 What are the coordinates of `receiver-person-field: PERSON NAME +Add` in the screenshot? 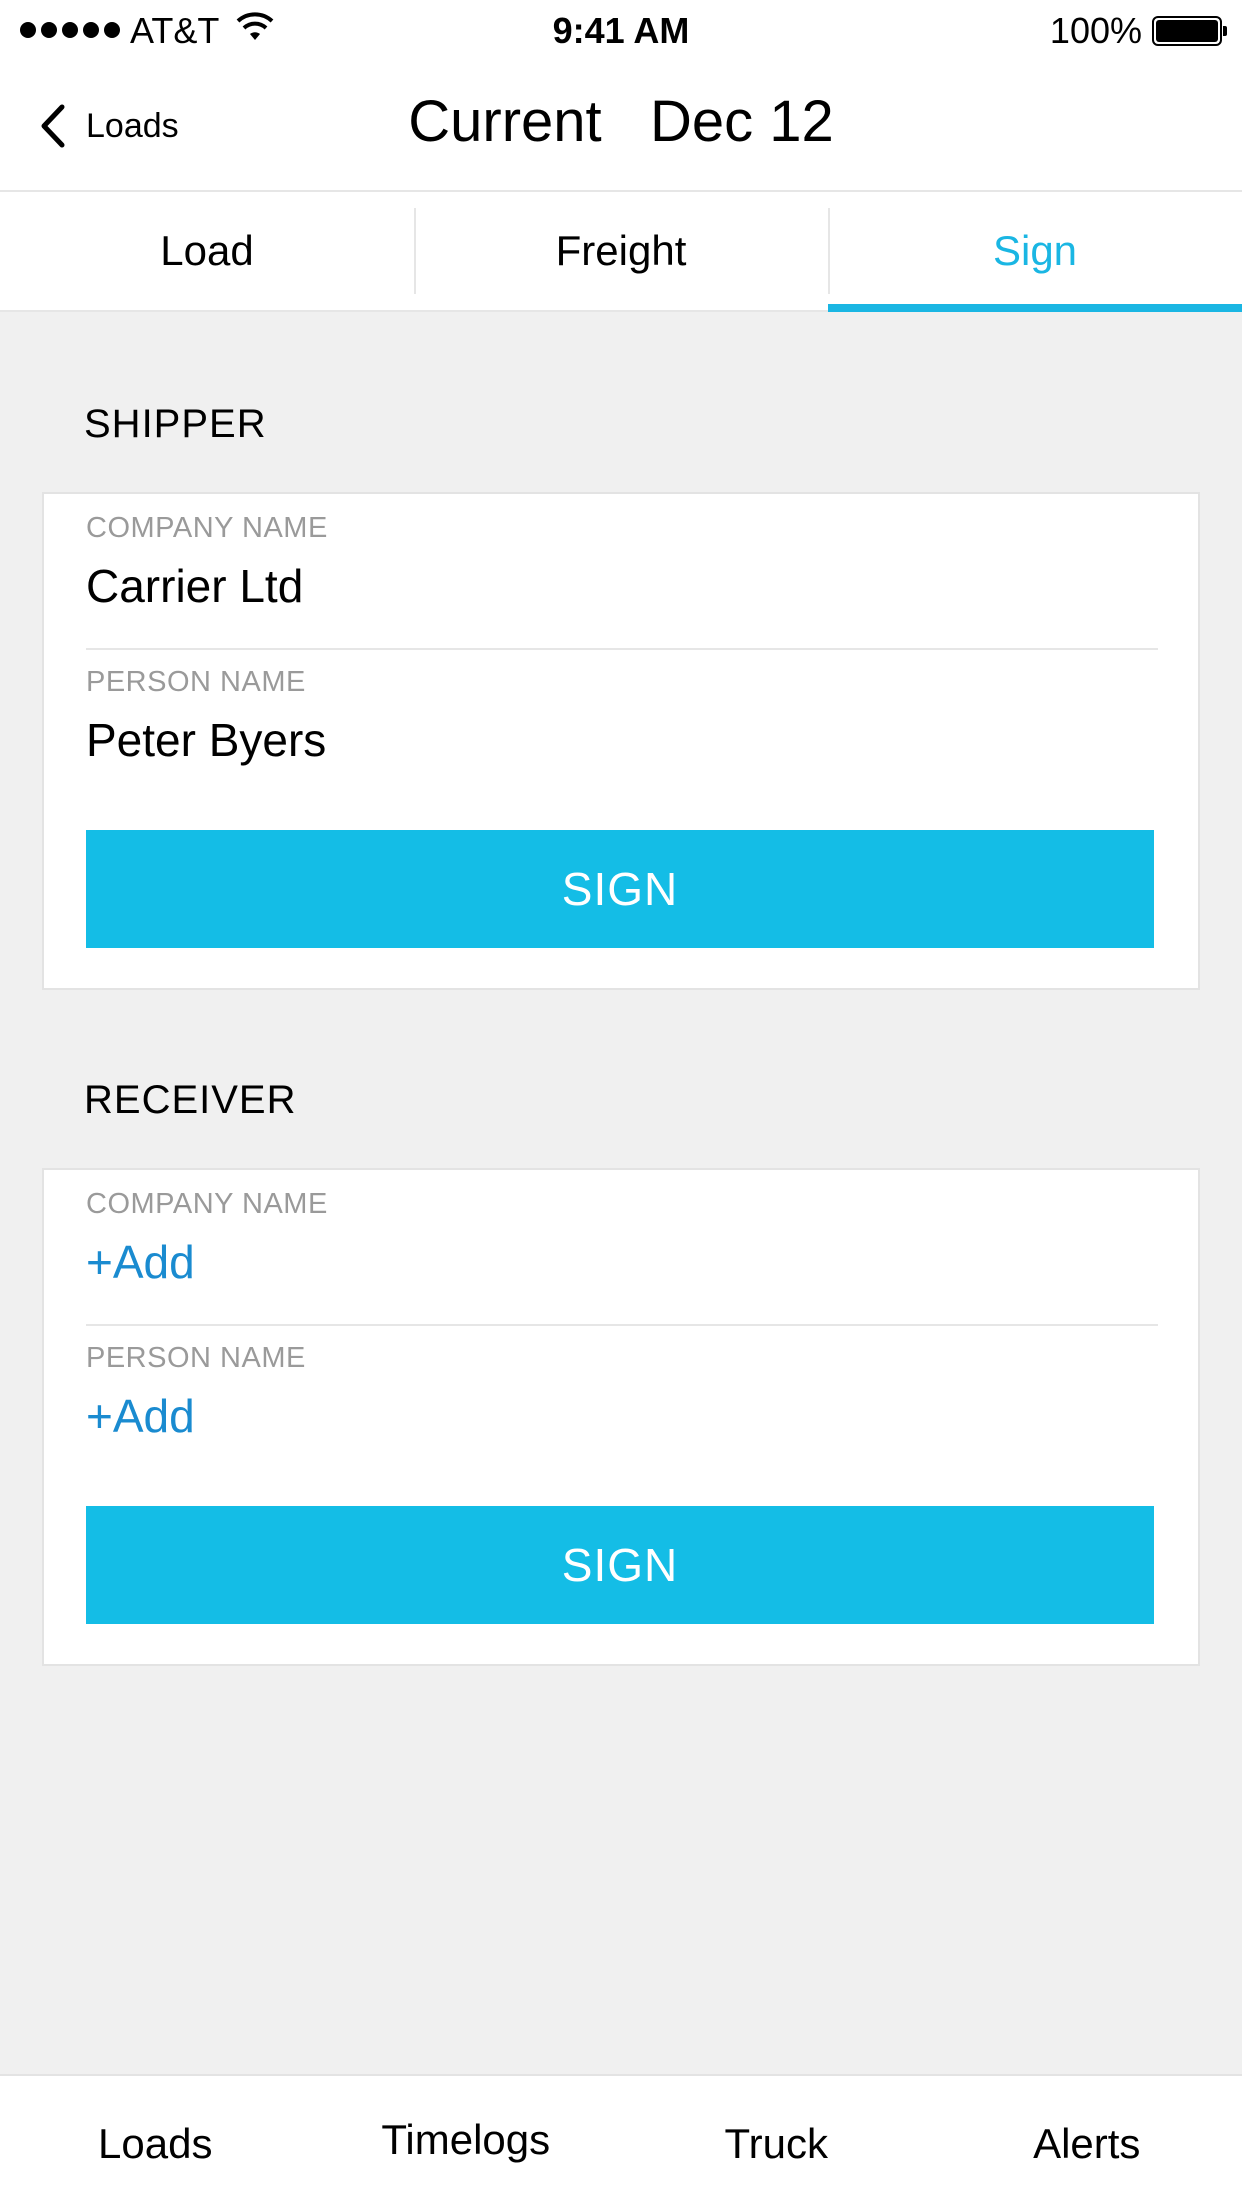 It's located at (622, 1392).